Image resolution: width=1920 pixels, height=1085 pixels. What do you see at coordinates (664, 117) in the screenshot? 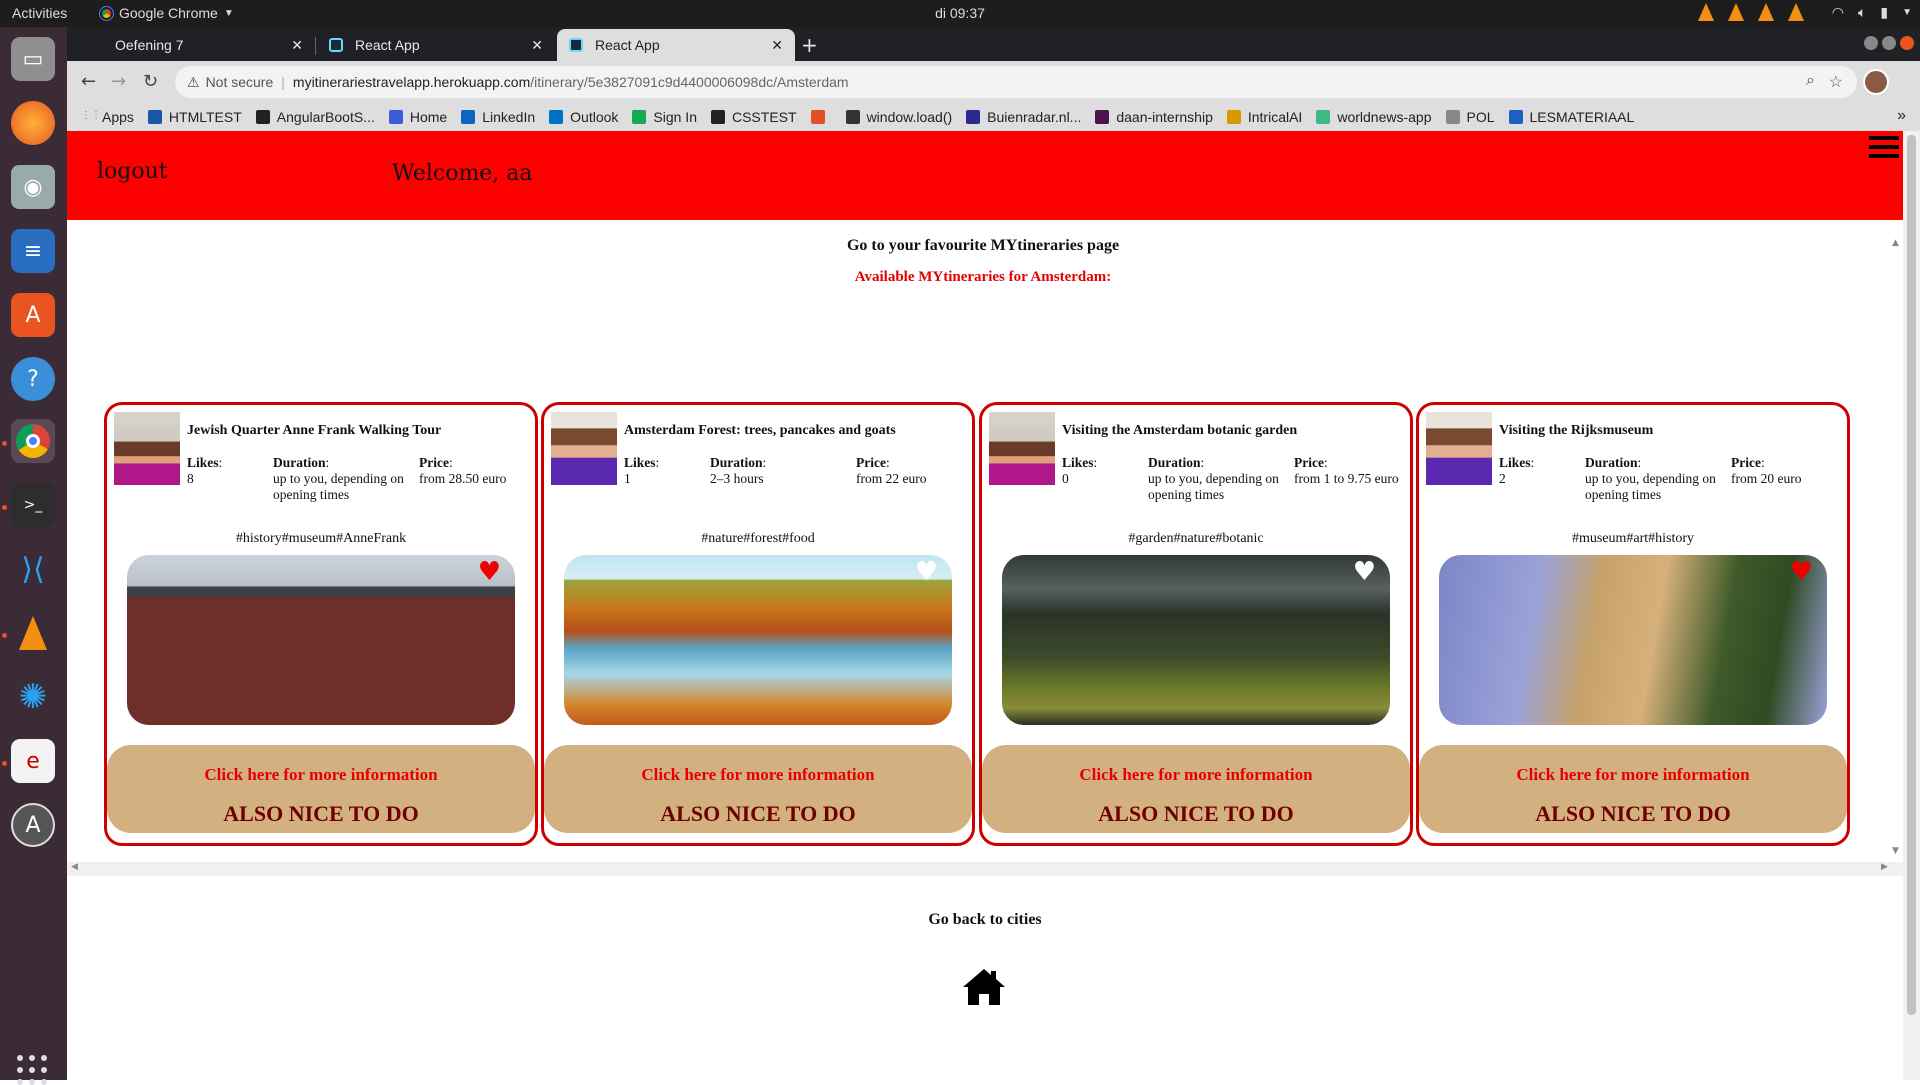
I see `bookmark-item: Sign In` at bounding box center [664, 117].